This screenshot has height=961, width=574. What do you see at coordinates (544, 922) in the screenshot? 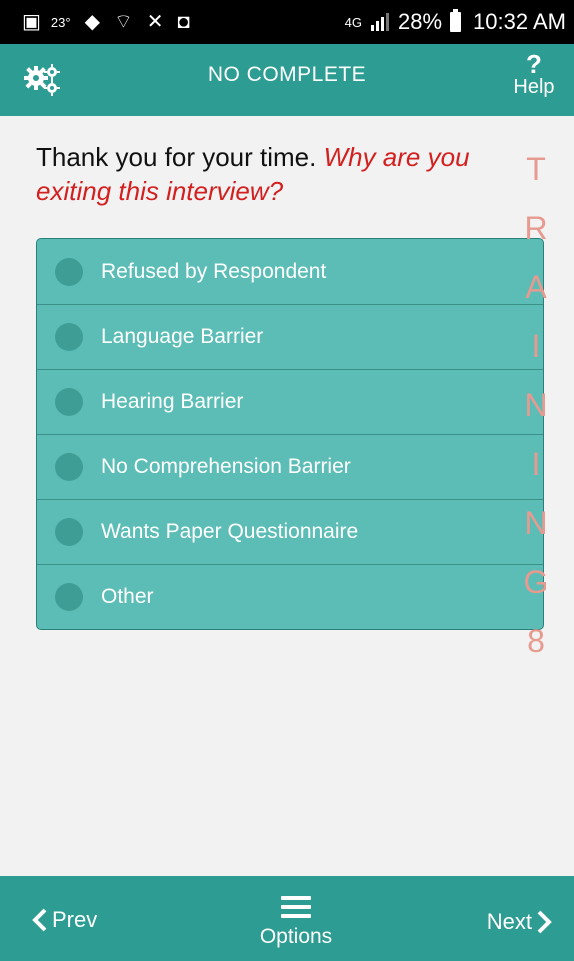
I see `chevron-right-icon` at bounding box center [544, 922].